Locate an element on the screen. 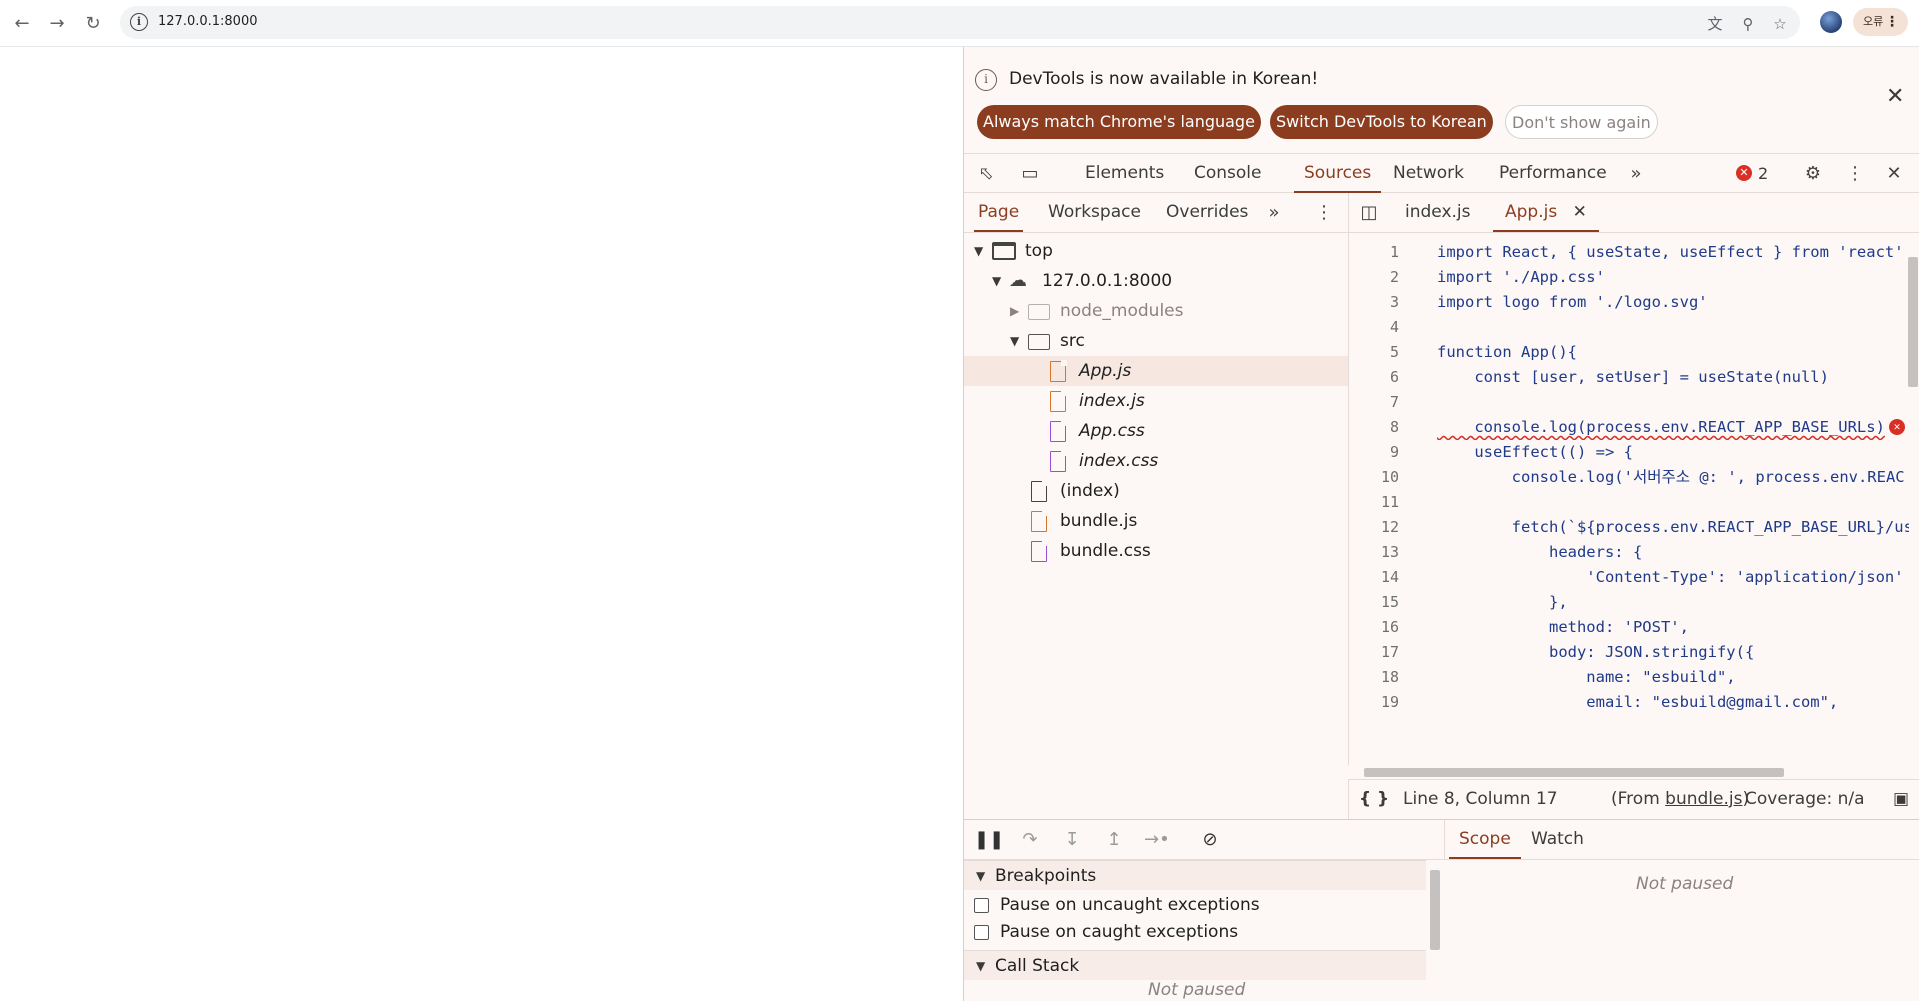 The height and width of the screenshot is (1001, 1919). inspect-element-icon: ⬁ is located at coordinates (986, 174).